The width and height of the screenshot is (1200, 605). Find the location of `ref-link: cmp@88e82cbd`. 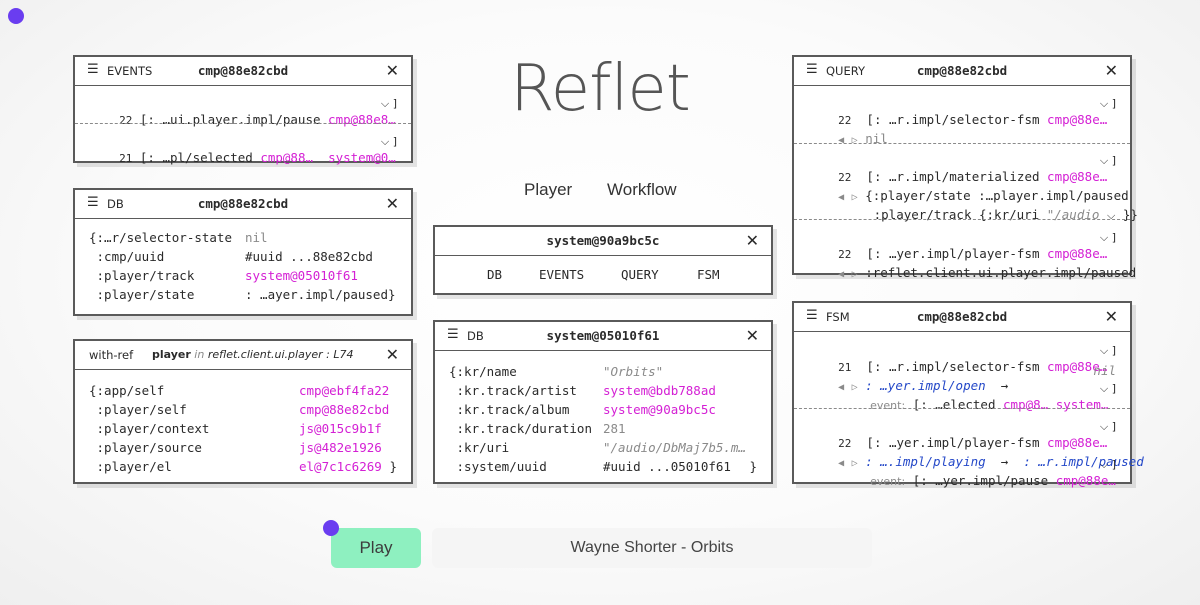

ref-link: cmp@88e82cbd is located at coordinates (348, 409).